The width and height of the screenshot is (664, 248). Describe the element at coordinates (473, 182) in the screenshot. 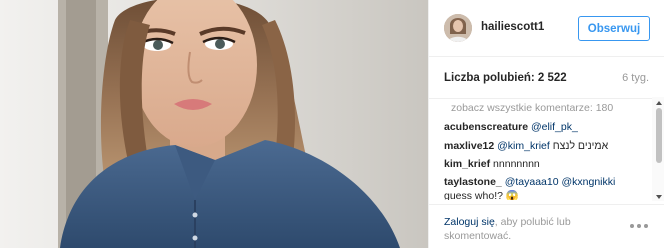

I see `comment-username: taylastone_` at that location.